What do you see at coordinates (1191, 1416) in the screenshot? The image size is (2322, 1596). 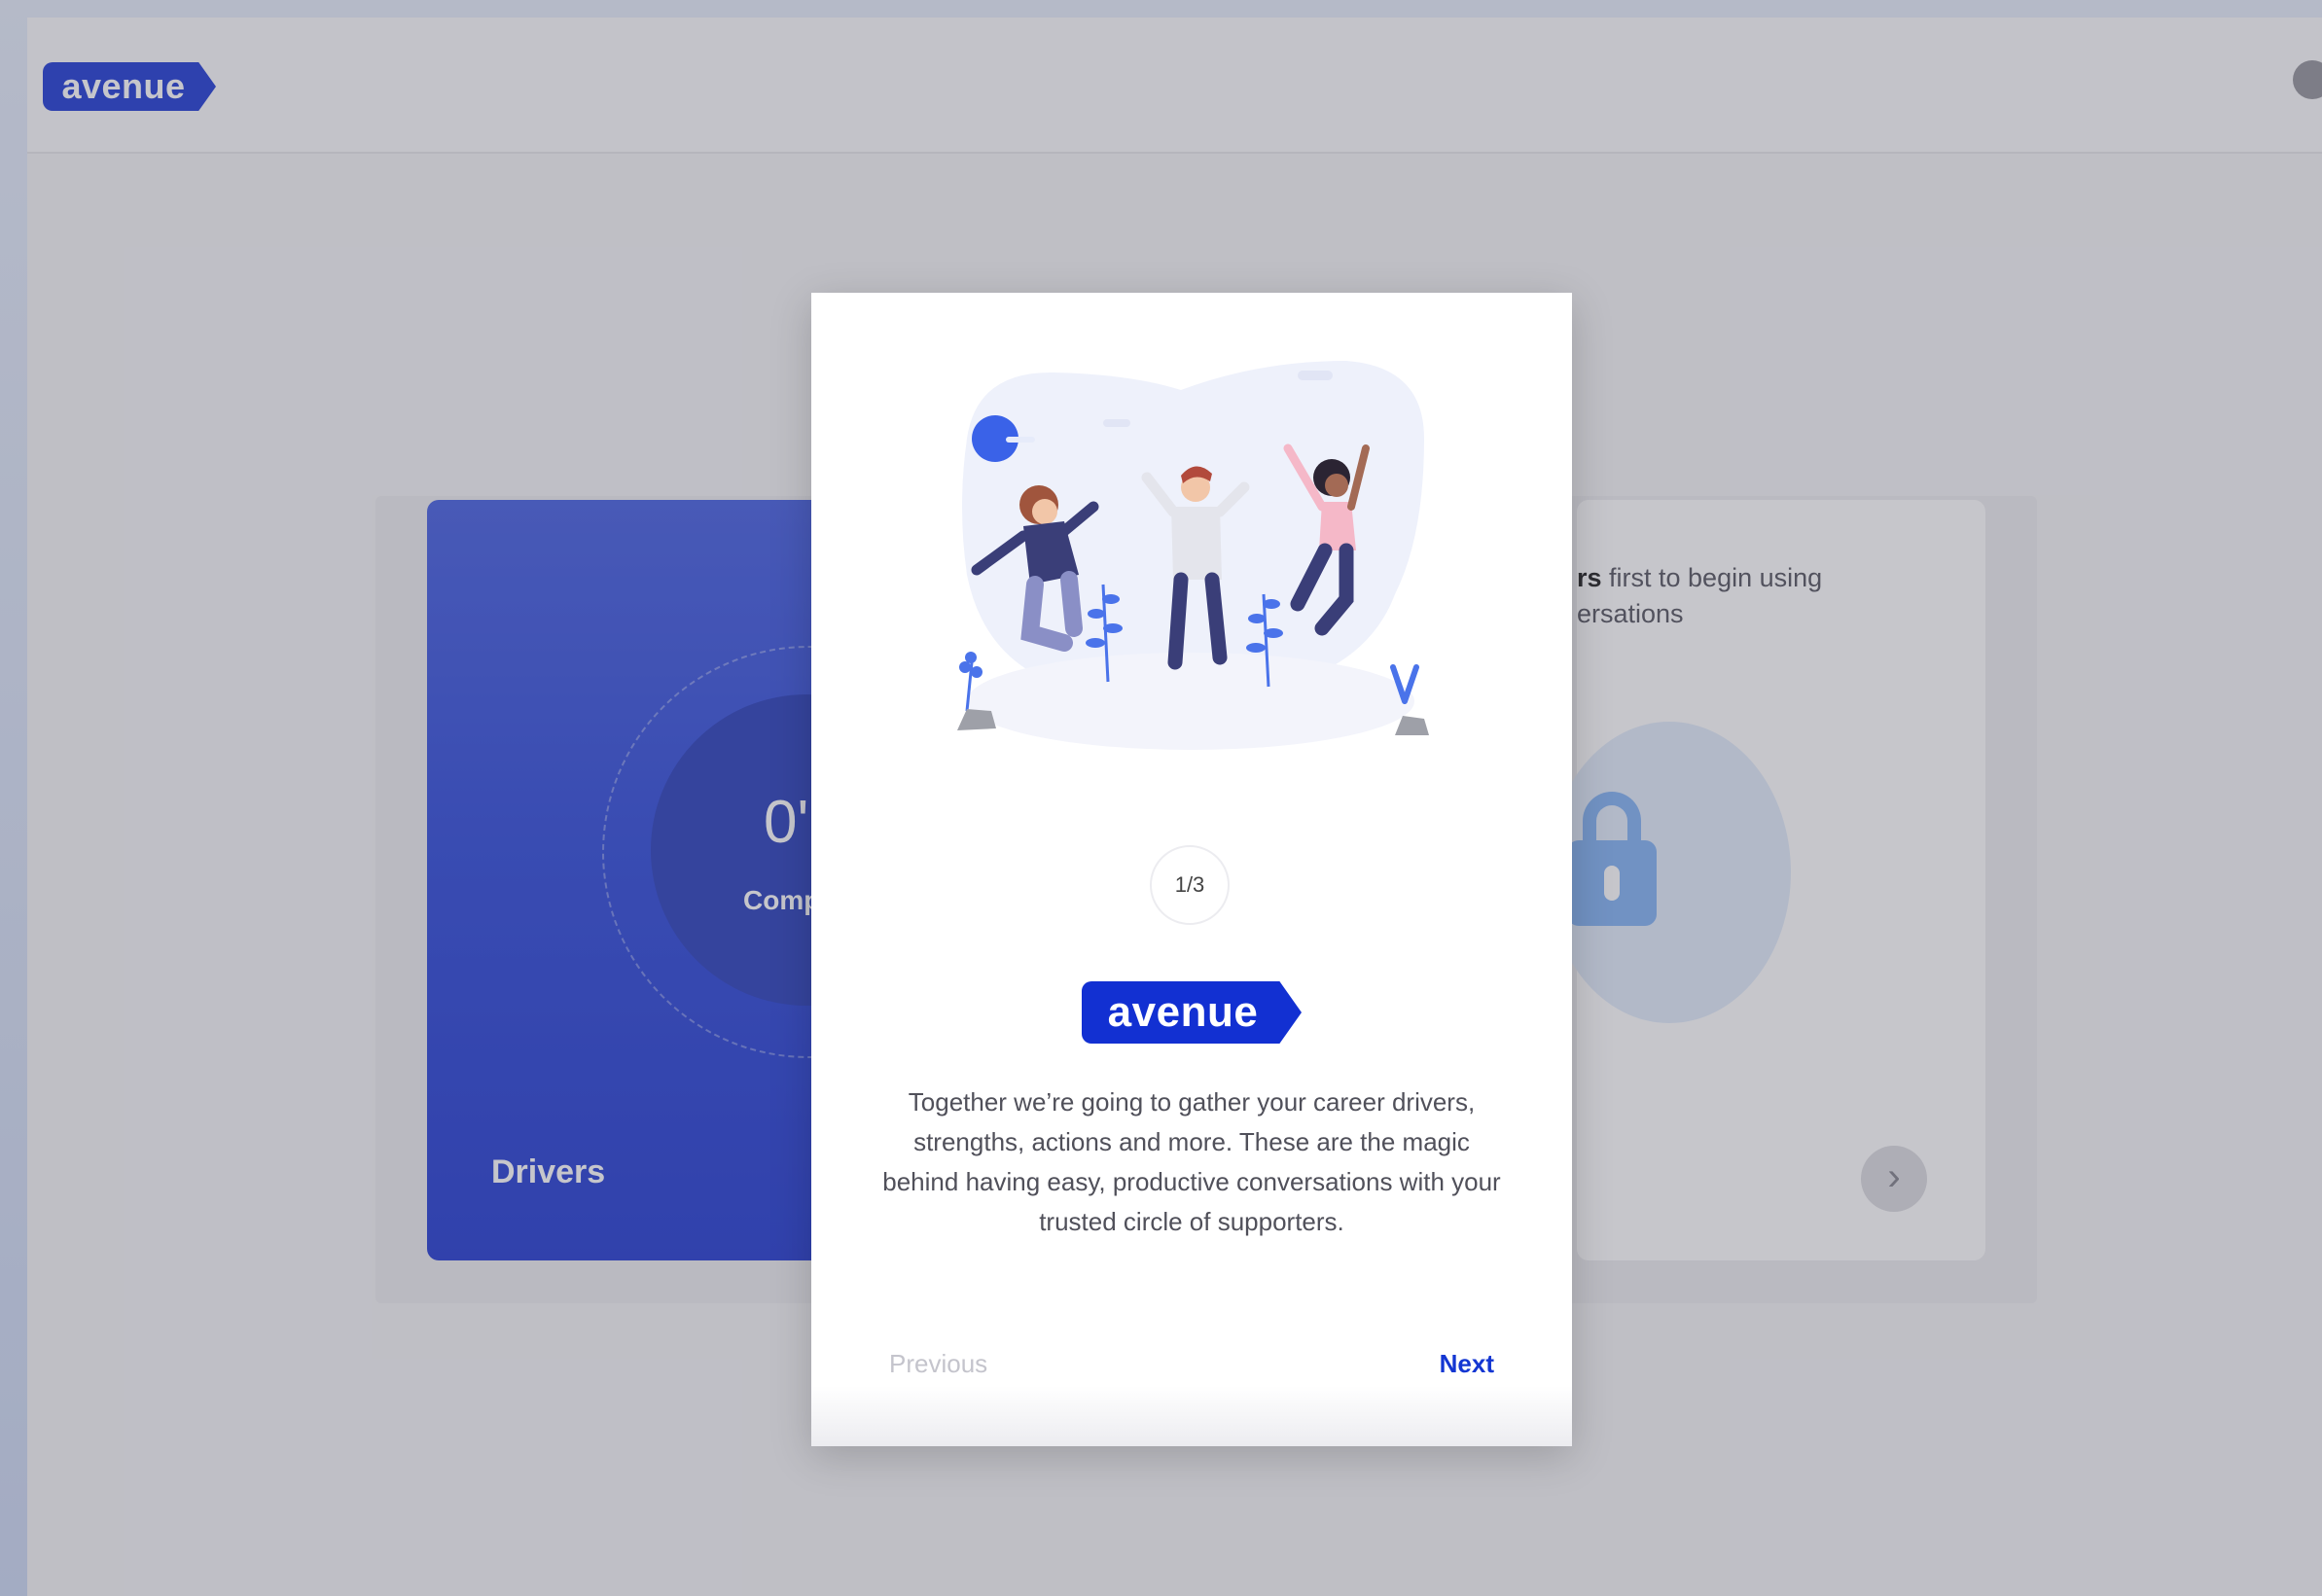 I see `modal-footer` at bounding box center [1191, 1416].